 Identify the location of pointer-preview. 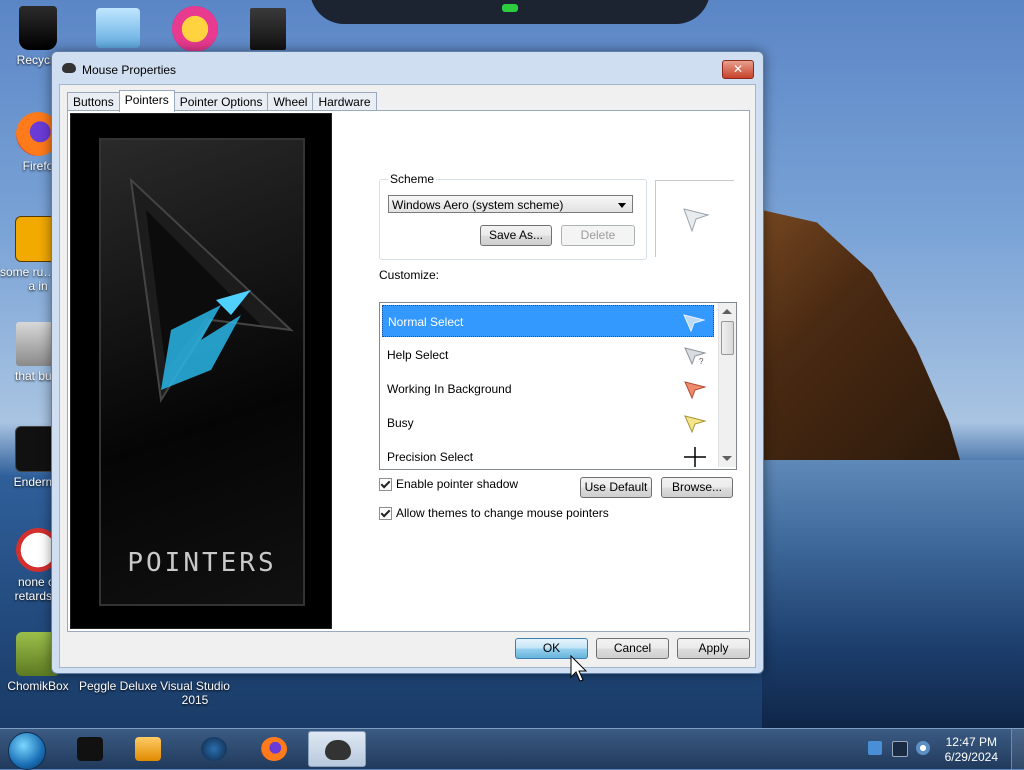
(694, 218).